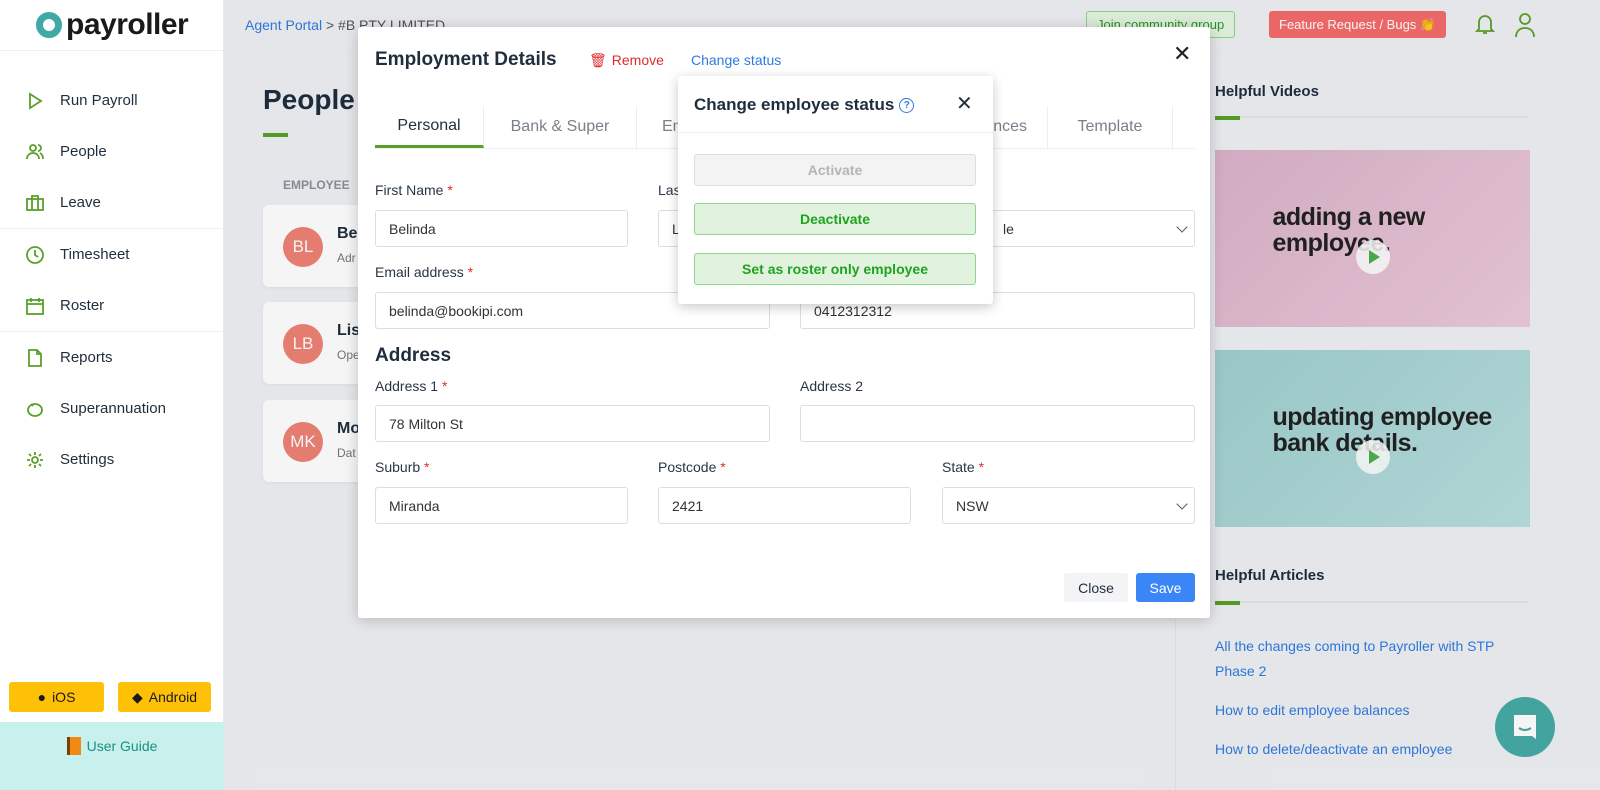  What do you see at coordinates (112, 254) in the screenshot?
I see `sidebar-item-timesheet: Timesheet` at bounding box center [112, 254].